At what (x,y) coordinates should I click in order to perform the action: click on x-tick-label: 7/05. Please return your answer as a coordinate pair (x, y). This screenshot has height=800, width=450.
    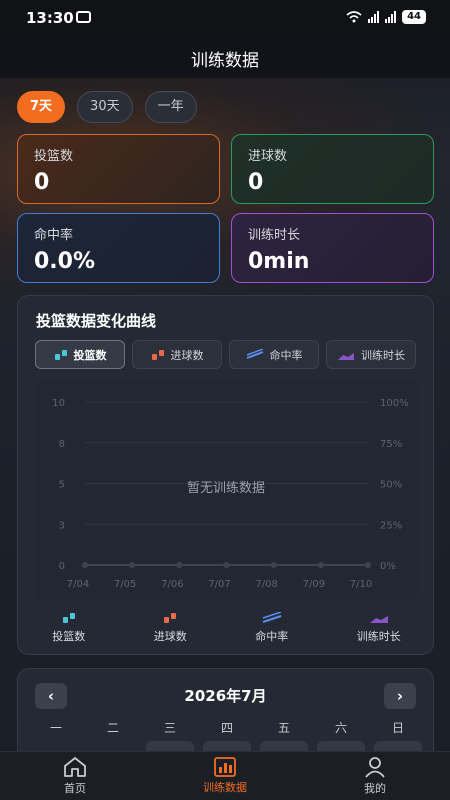
    Looking at the image, I should click on (125, 584).